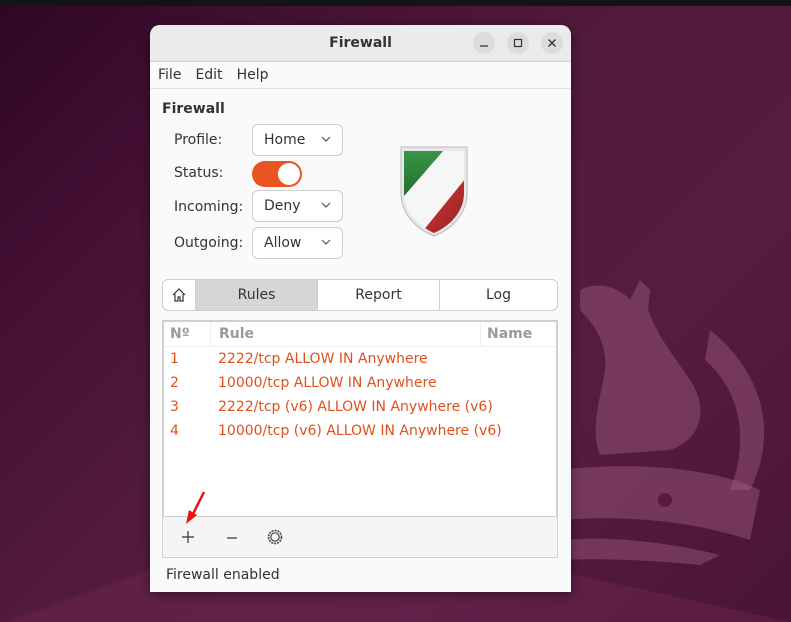 The height and width of the screenshot is (622, 791). Describe the element at coordinates (209, 207) in the screenshot. I see `incoming-label: Incoming:` at that location.